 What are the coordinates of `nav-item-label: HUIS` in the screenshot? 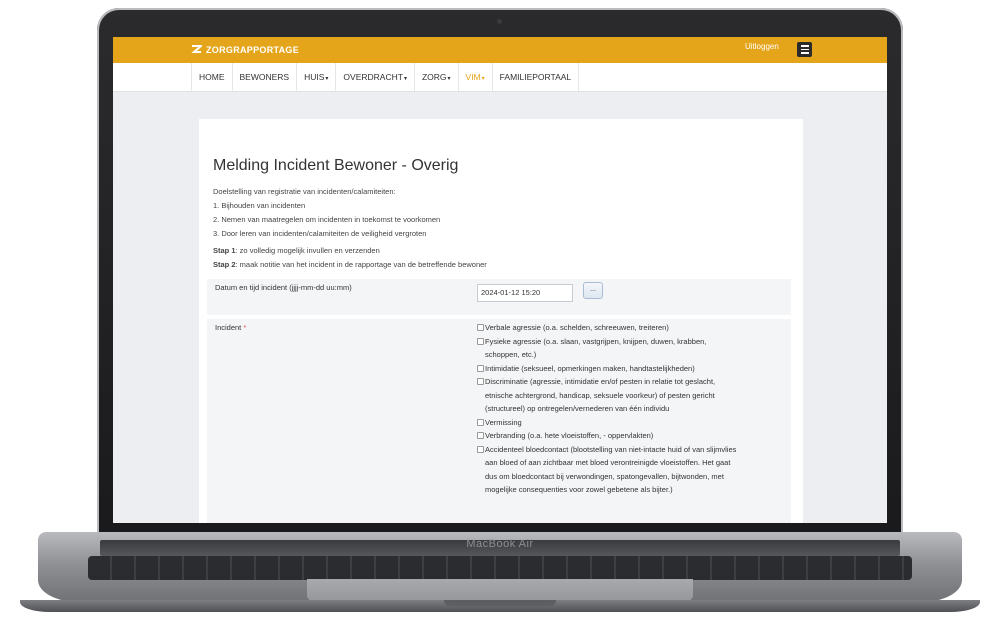 It's located at (314, 77).